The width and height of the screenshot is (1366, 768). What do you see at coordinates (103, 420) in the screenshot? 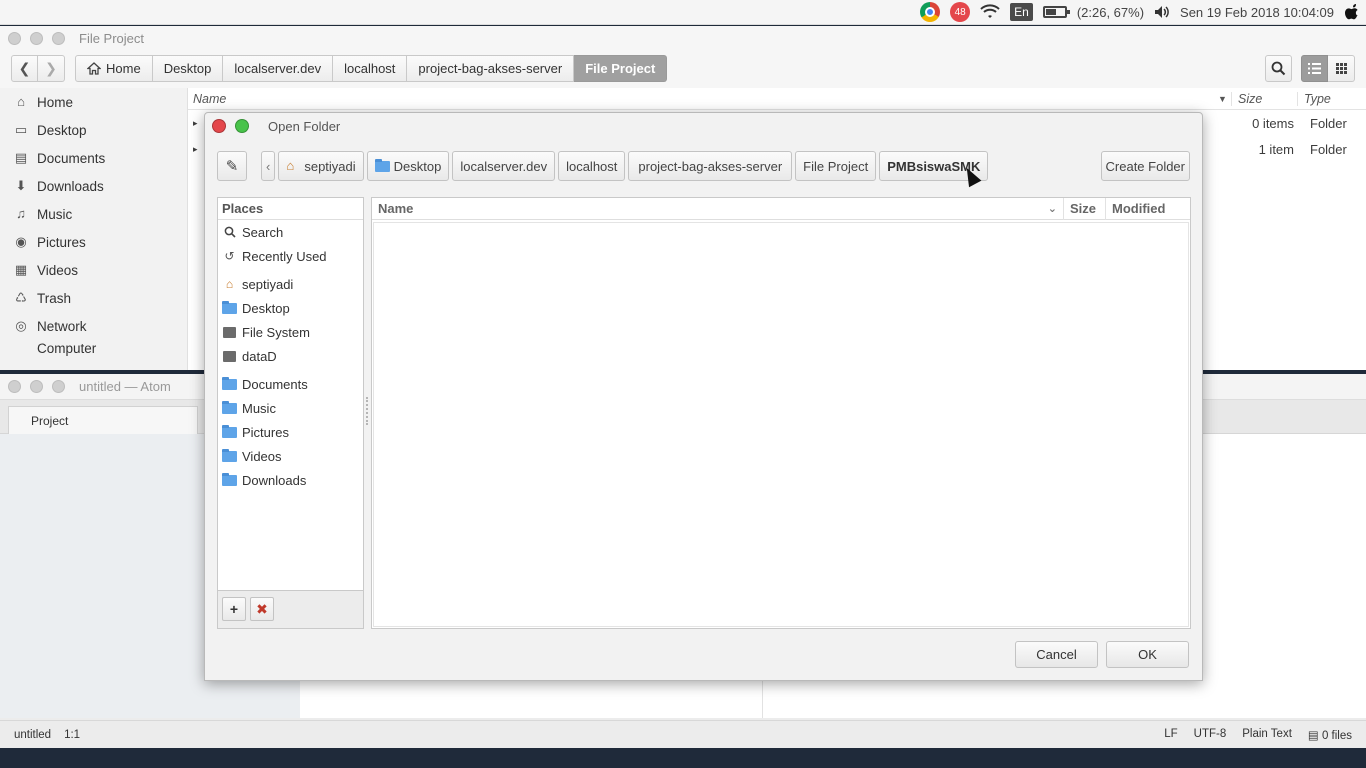
I see `tab-project: Project` at bounding box center [103, 420].